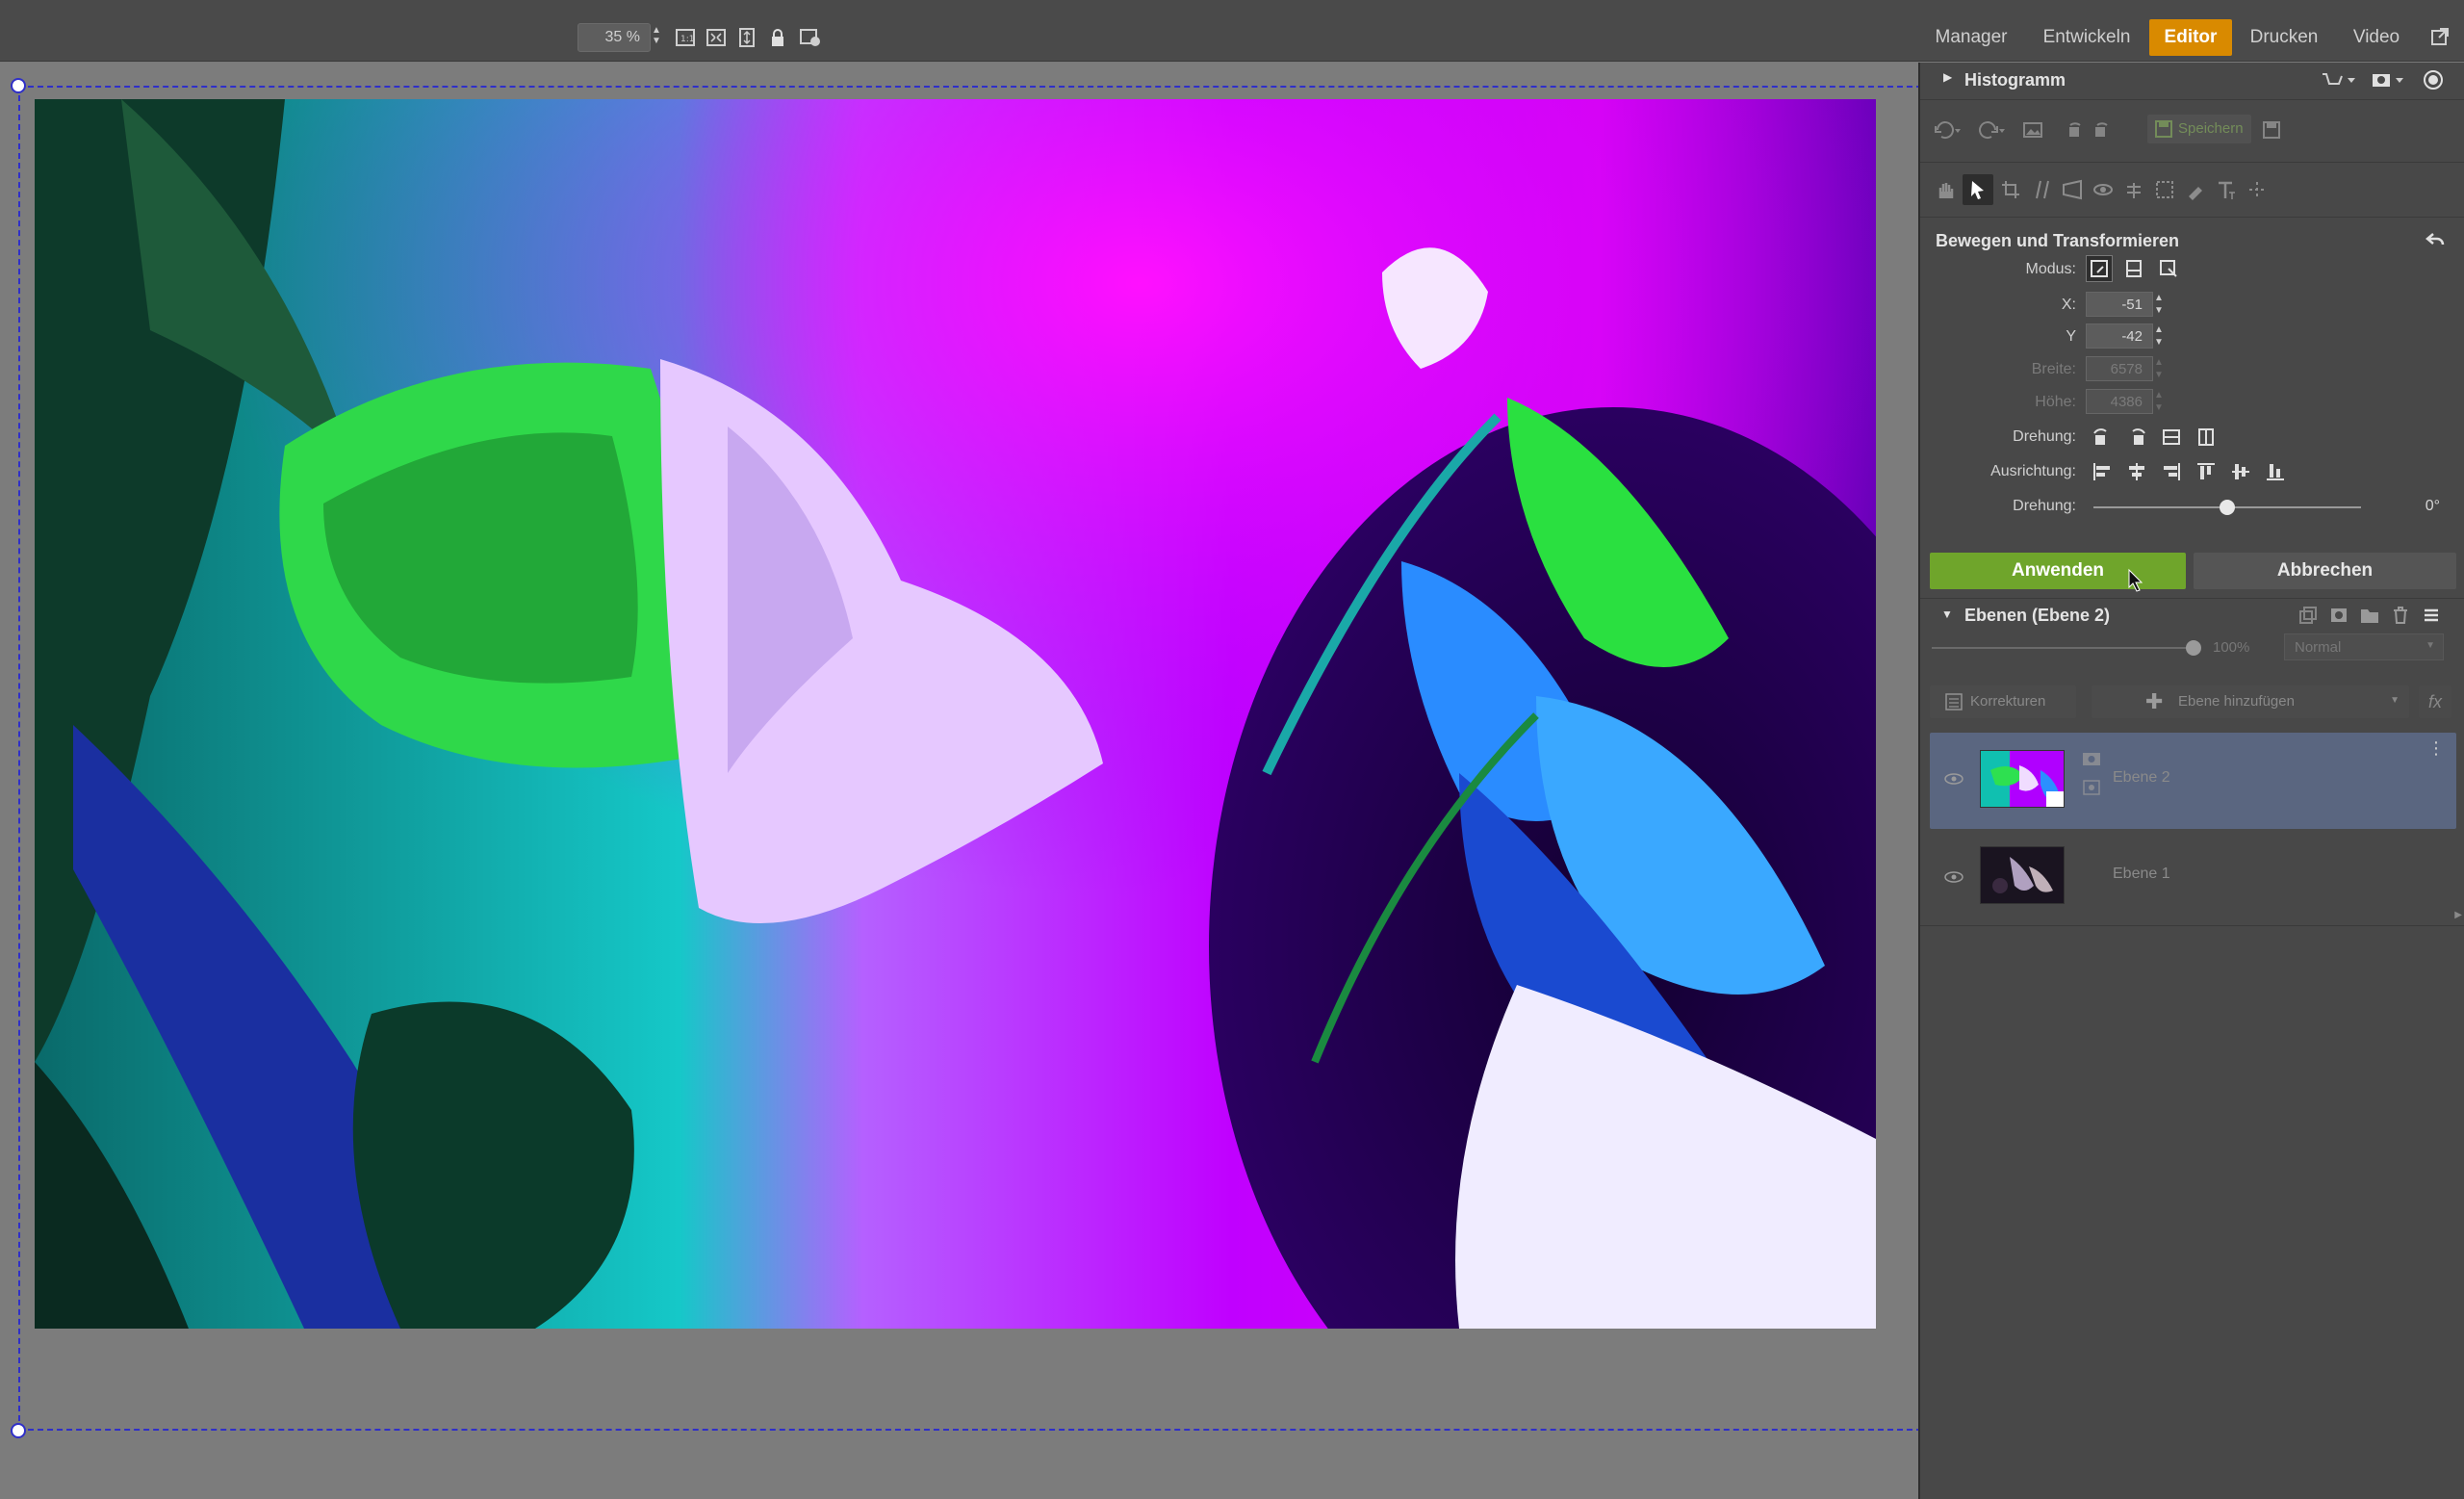  What do you see at coordinates (2044, 506) in the screenshot?
I see `rotation-slider-label: Drehung:` at bounding box center [2044, 506].